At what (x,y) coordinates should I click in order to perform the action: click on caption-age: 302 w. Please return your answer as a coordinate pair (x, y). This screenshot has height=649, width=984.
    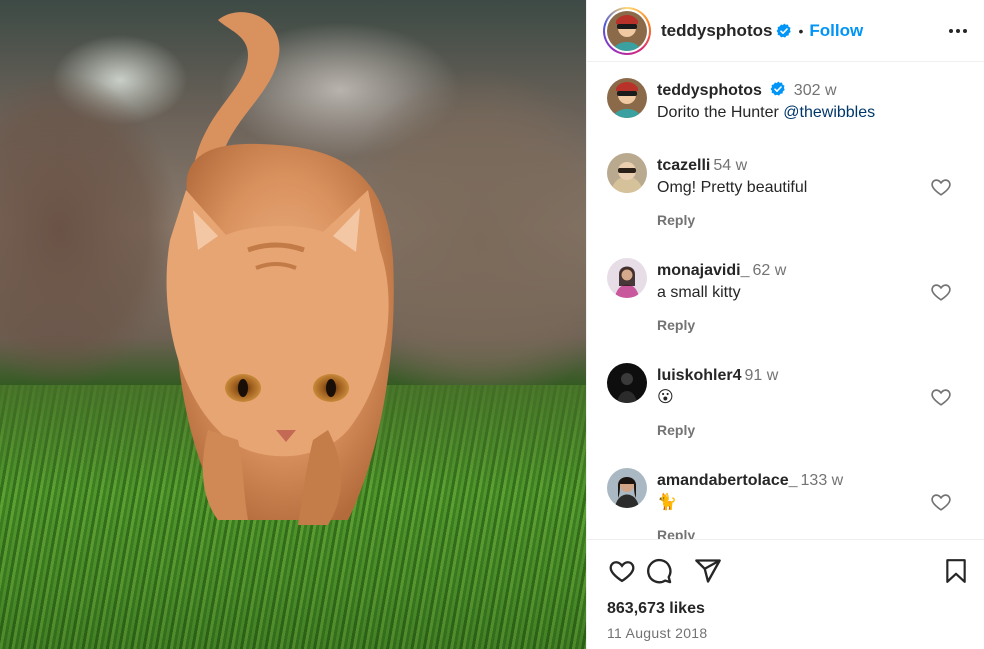
    Looking at the image, I should click on (815, 90).